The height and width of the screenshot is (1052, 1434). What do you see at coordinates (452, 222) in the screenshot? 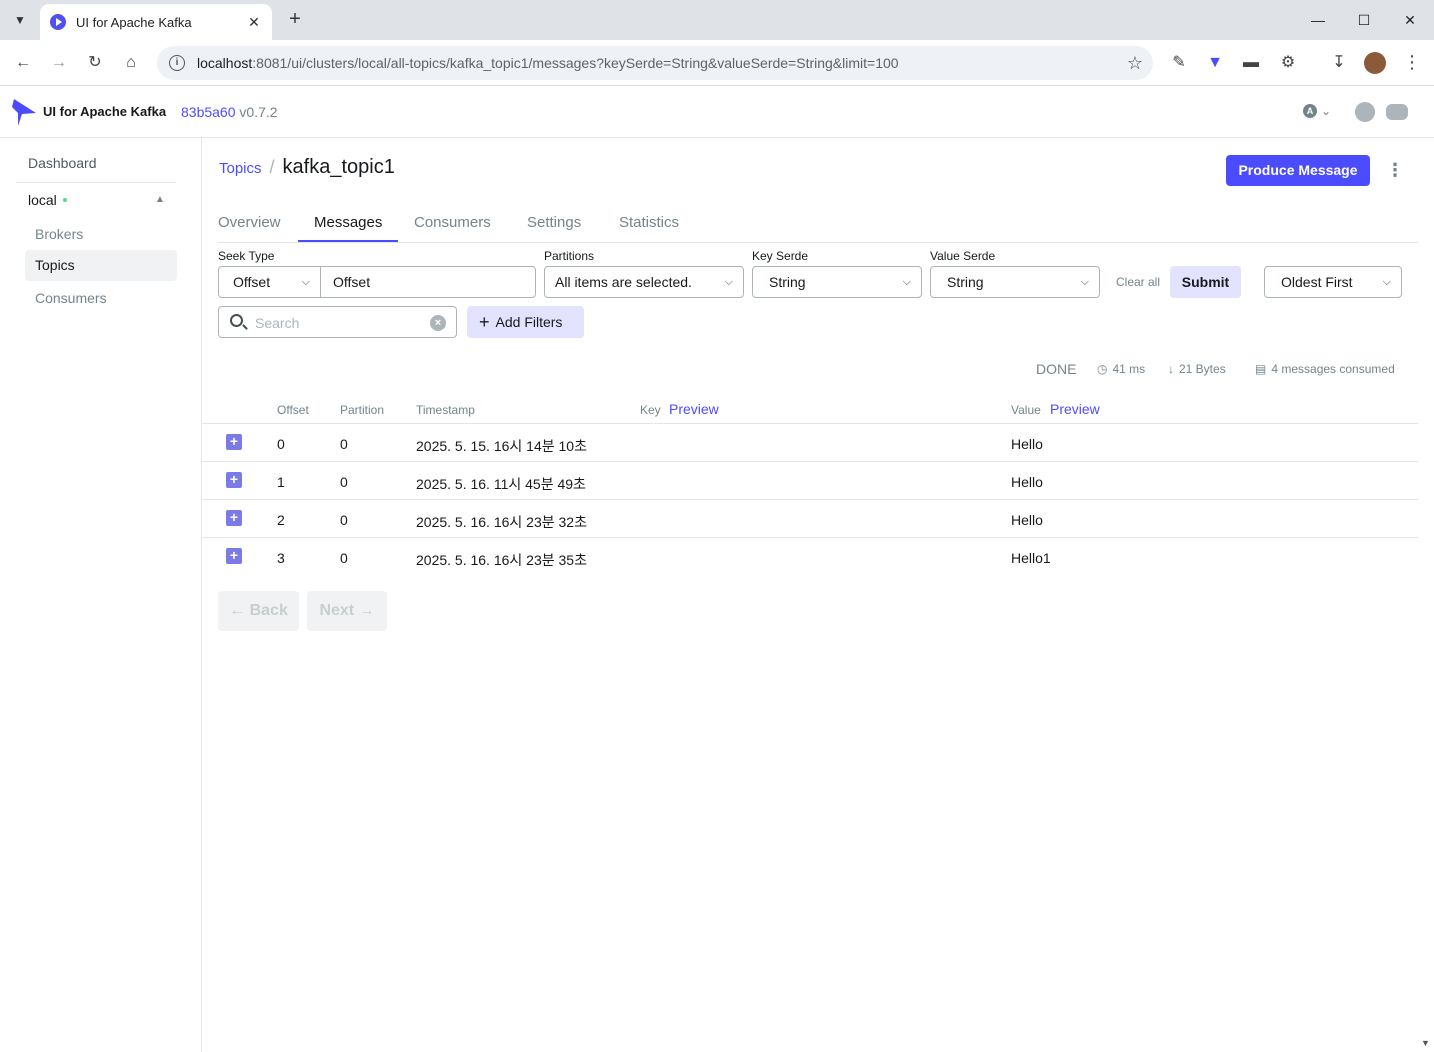
I see `tab-consumers: Consumers` at bounding box center [452, 222].